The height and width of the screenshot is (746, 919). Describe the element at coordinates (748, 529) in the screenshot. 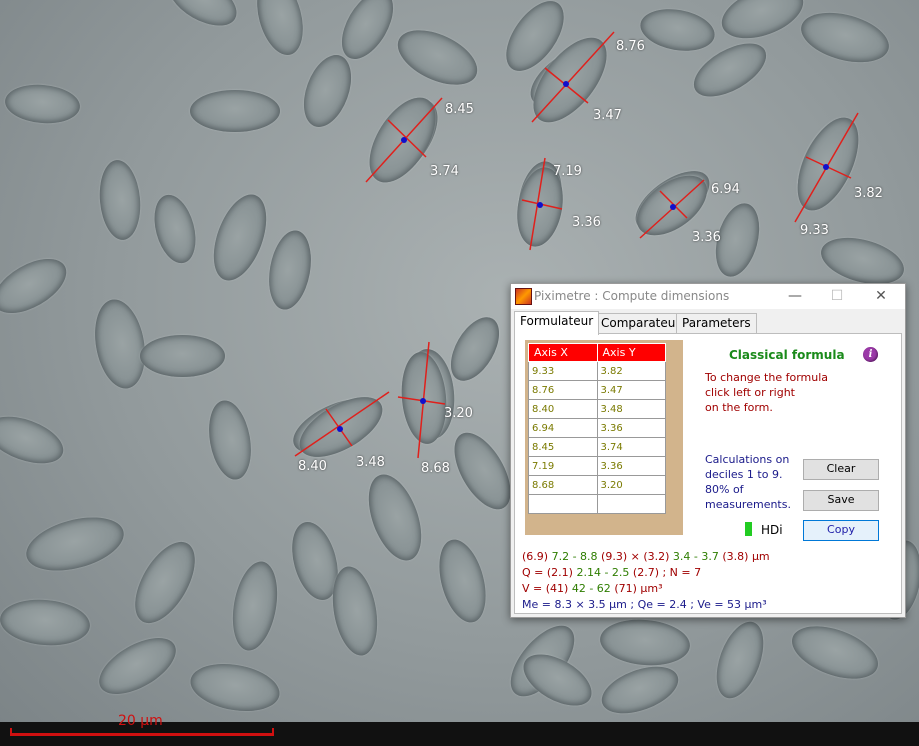

I see `hdi-indicator` at that location.